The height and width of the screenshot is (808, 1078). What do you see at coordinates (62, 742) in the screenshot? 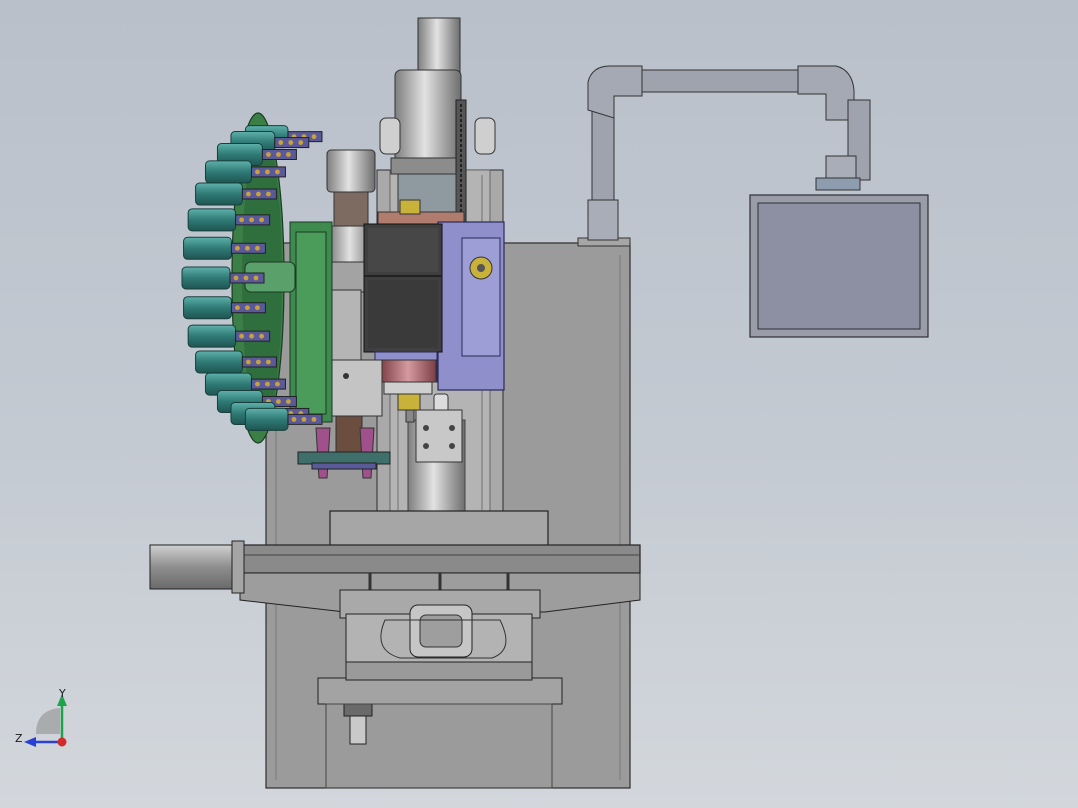
I see `origin-dot` at bounding box center [62, 742].